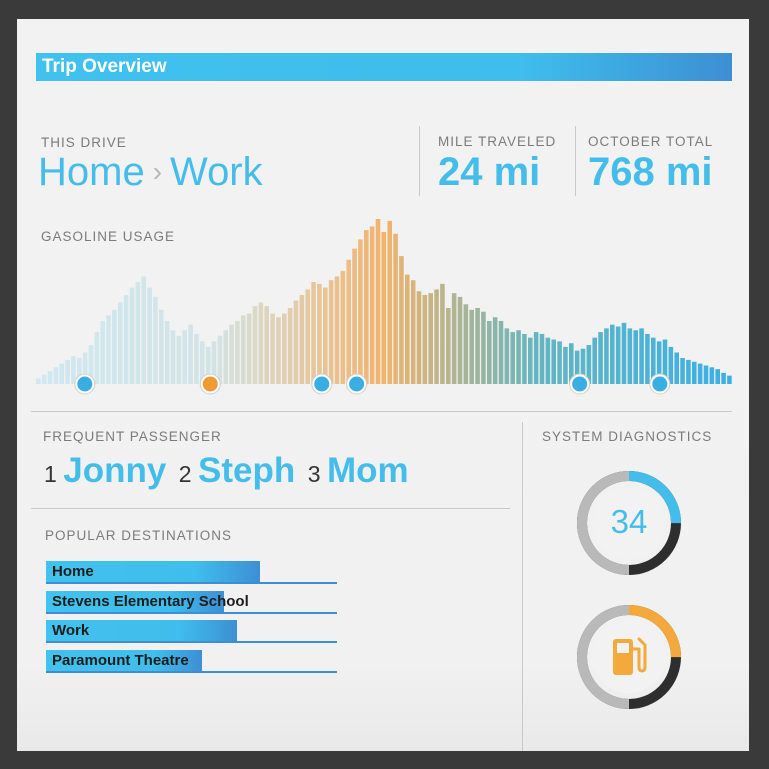 This screenshot has height=769, width=769. I want to click on october-total-value: 768 mi, so click(650, 172).